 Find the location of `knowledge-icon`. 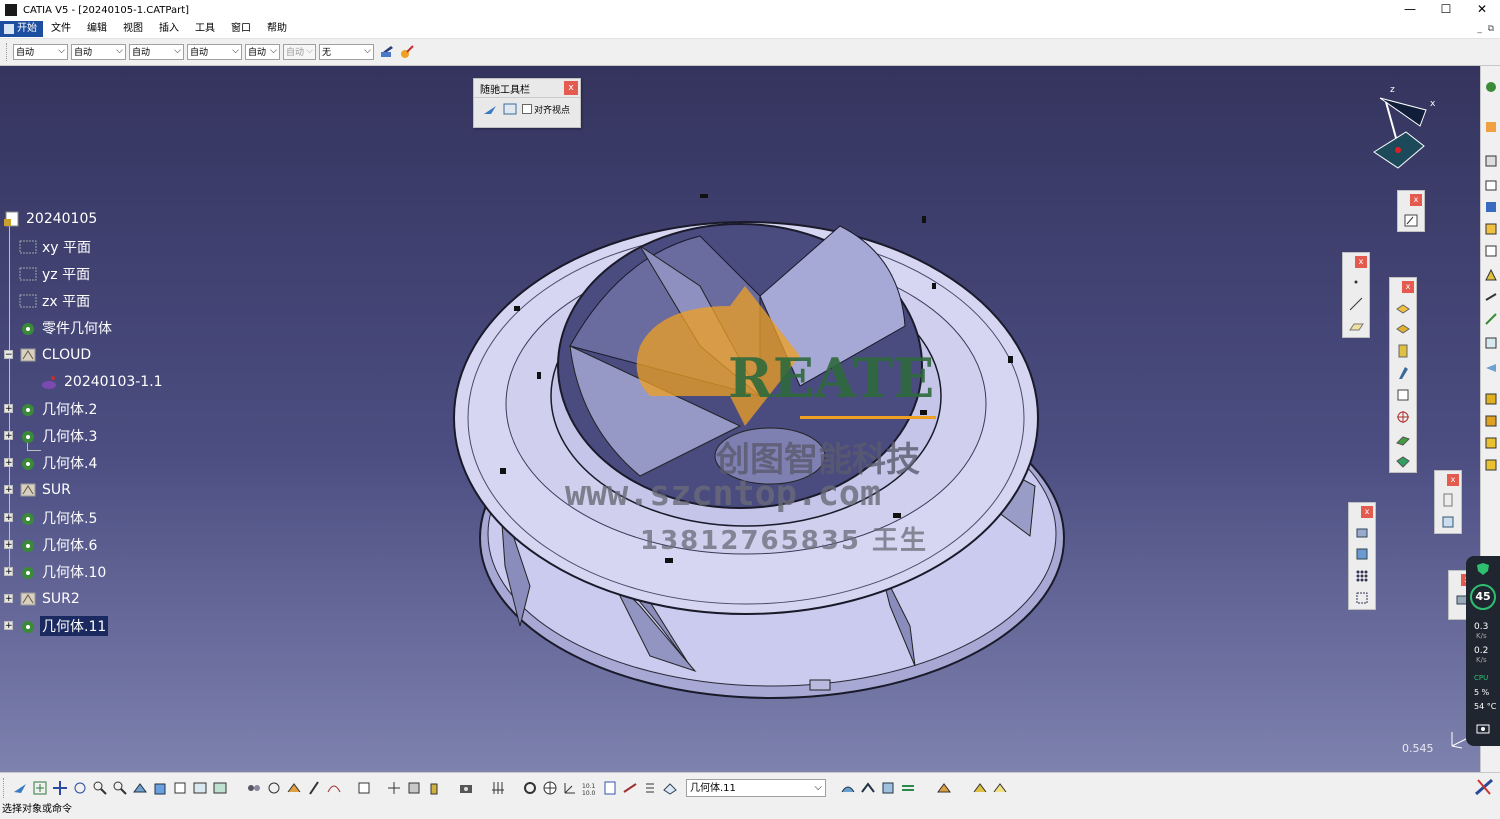

knowledge-icon is located at coordinates (980, 788).